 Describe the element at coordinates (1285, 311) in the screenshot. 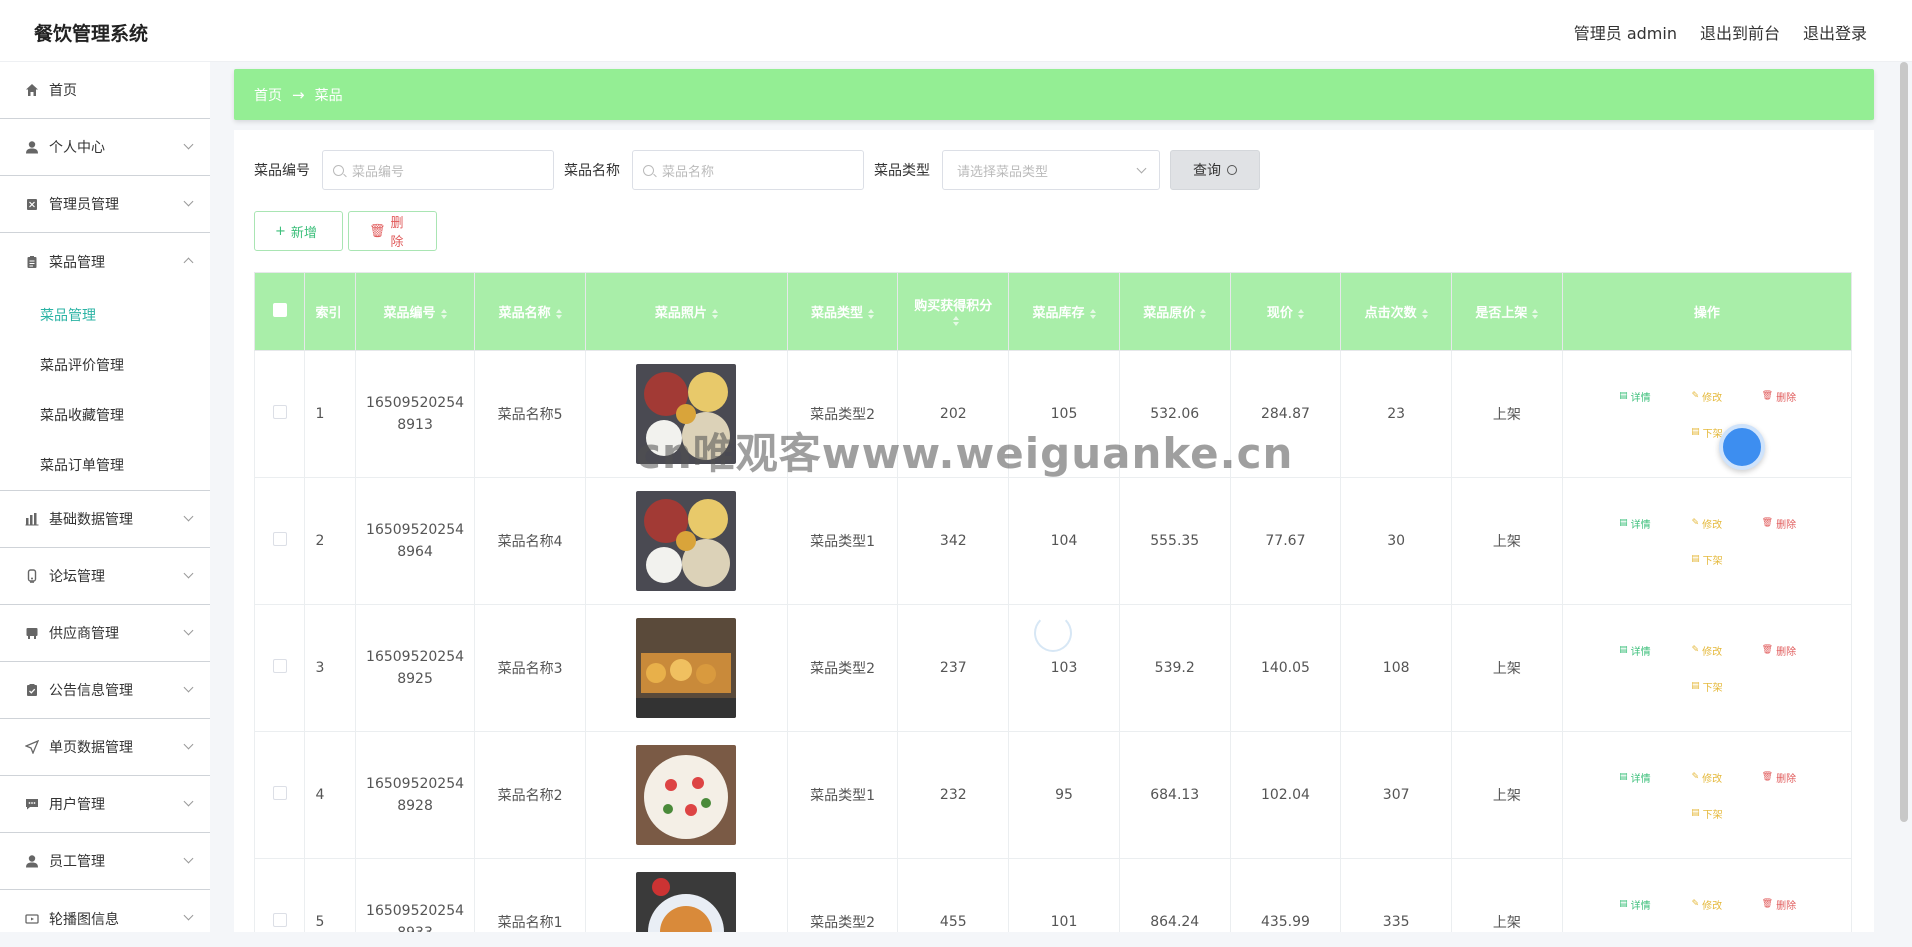

I see `header-current-price: 现价` at that location.